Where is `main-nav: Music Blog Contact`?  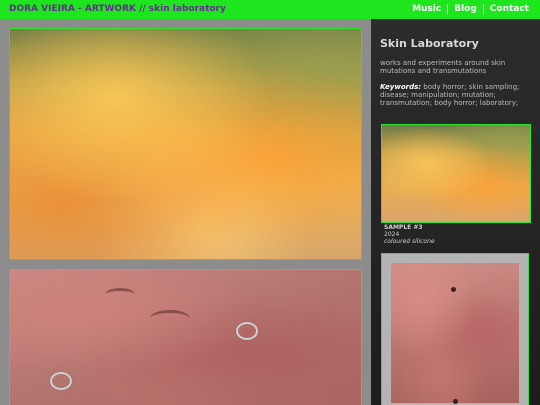
main-nav: Music Blog Contact is located at coordinates (470, 9).